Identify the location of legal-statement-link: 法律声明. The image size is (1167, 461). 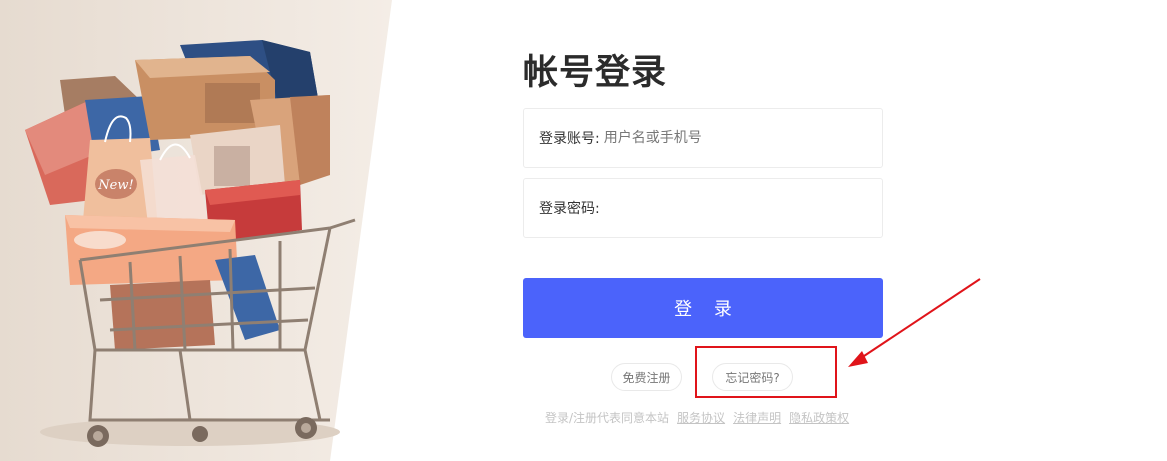
(757, 418).